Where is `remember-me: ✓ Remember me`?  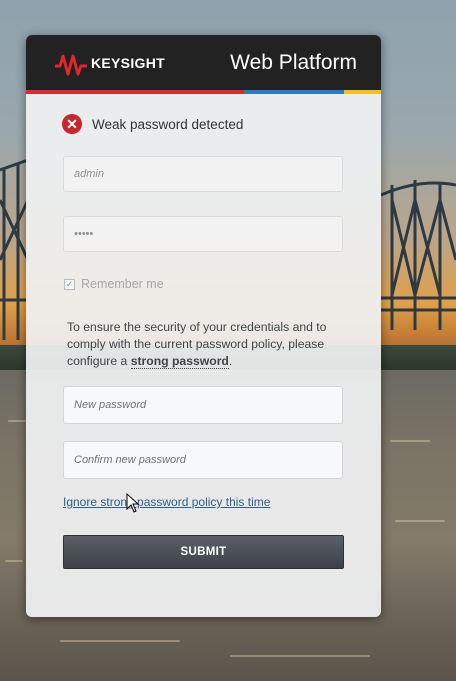
remember-me: ✓ Remember me is located at coordinates (114, 284).